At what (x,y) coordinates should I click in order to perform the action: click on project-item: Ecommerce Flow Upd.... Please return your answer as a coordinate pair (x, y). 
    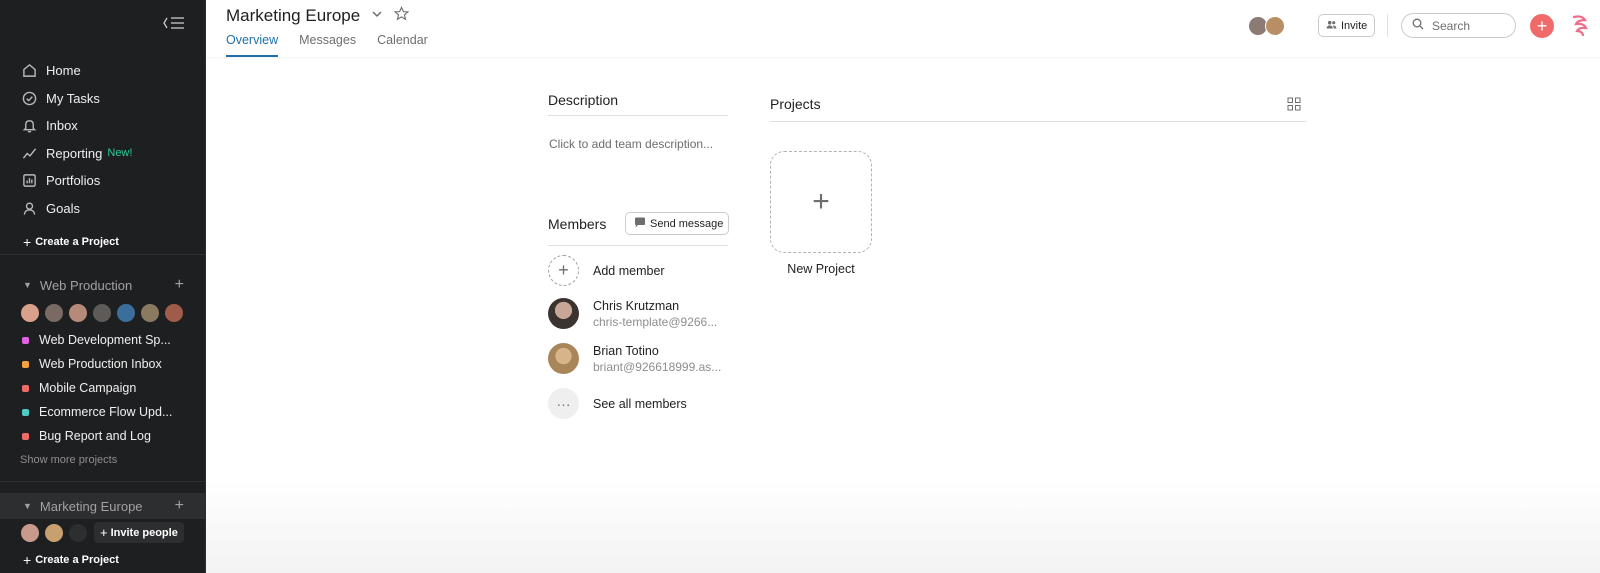
    Looking at the image, I should click on (103, 412).